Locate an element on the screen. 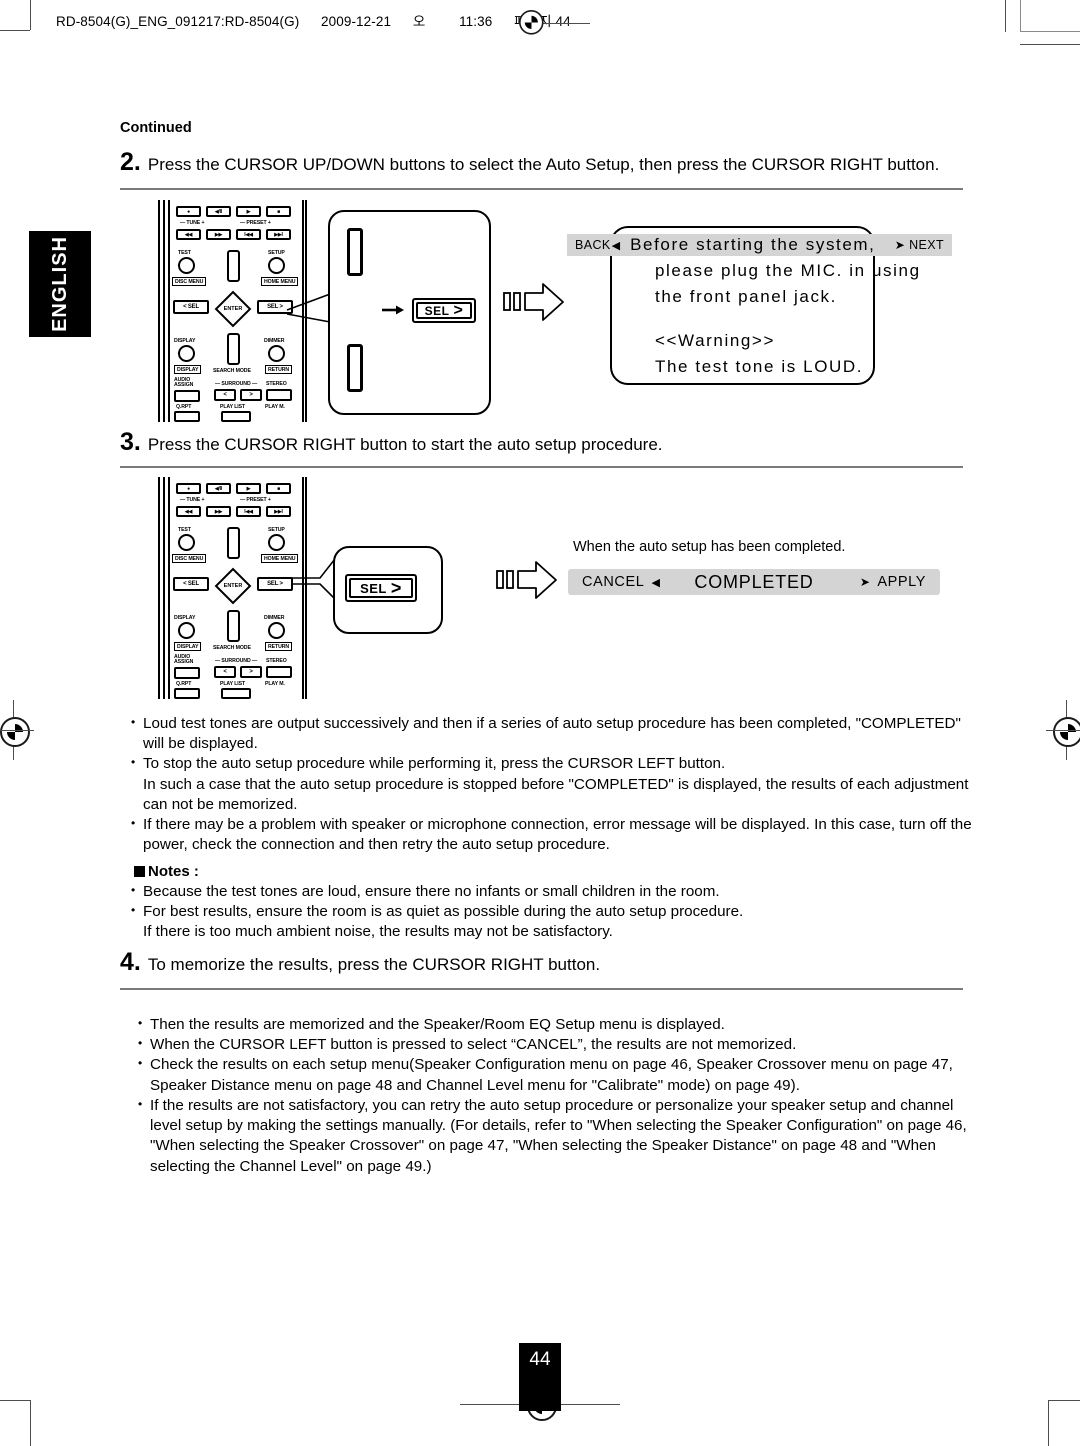 The image size is (1080, 1446). remote-display-boxed-label: DISPLAY is located at coordinates (188, 369).